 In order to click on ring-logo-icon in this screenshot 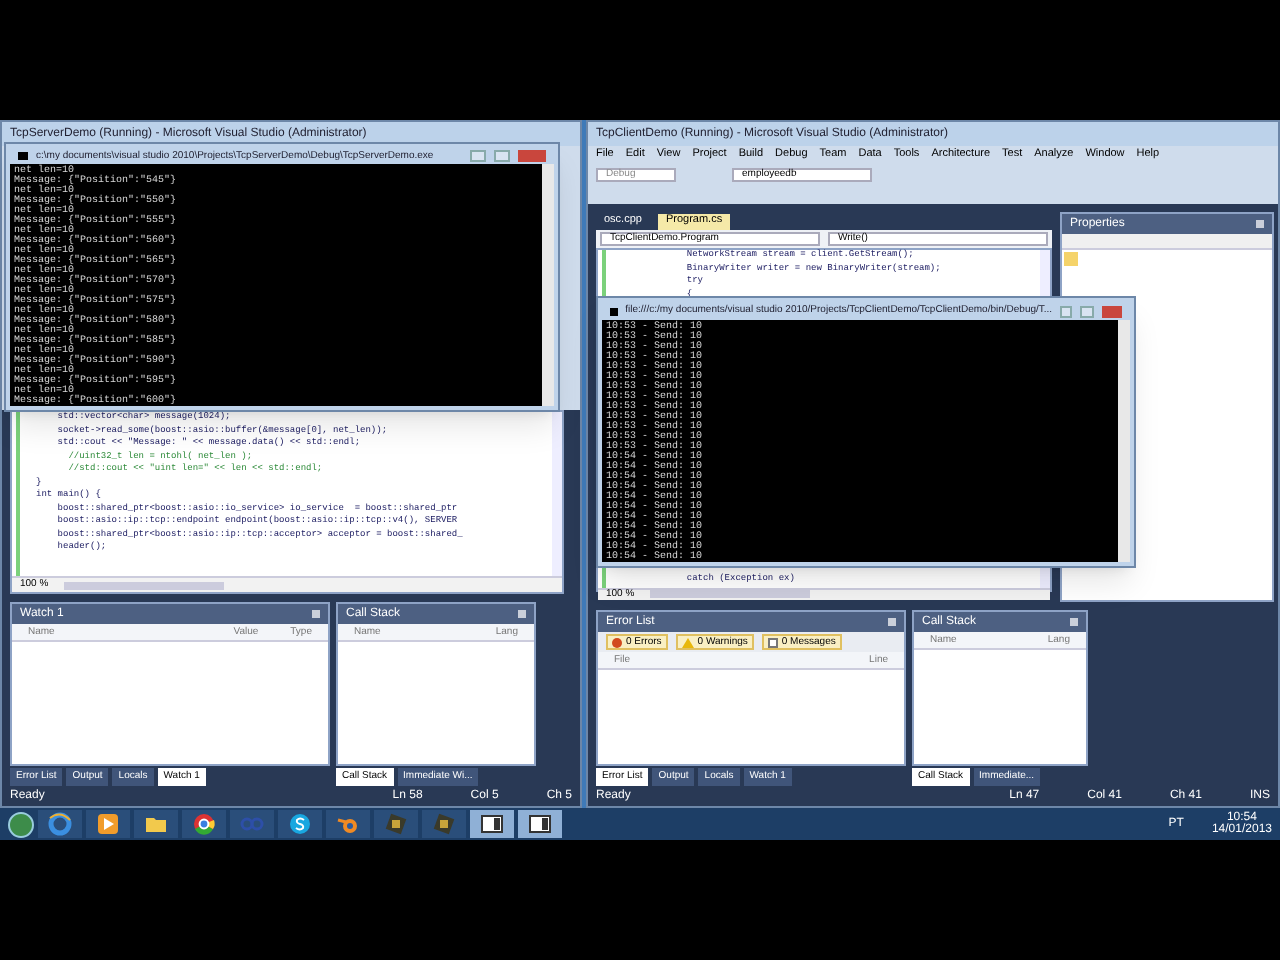, I will do `click(204, 824)`.